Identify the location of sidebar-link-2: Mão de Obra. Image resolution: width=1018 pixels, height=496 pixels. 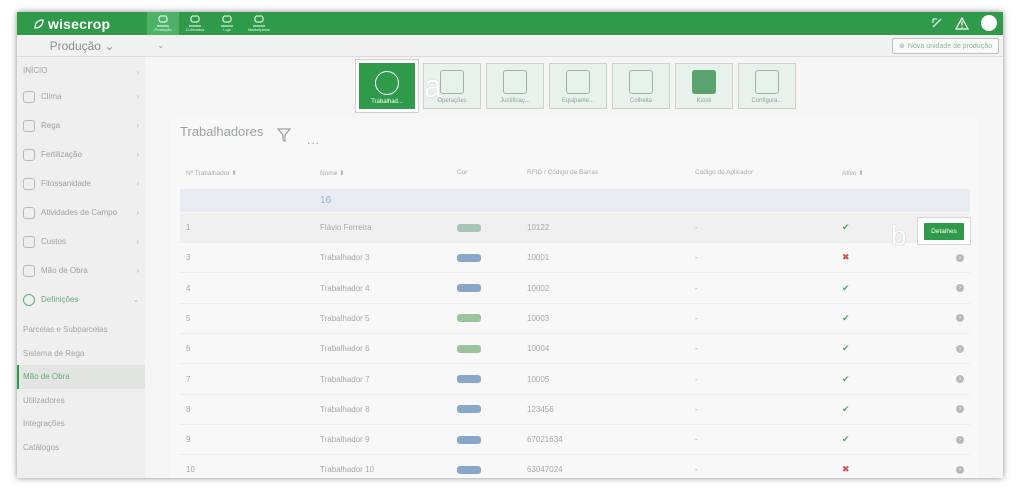
(81, 377).